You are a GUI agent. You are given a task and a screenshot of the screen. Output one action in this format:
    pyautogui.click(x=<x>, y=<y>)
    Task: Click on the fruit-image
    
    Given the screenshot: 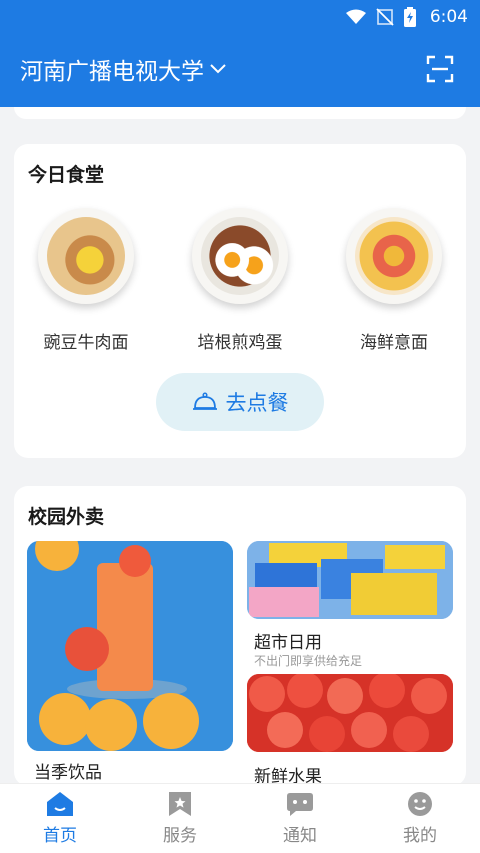 What is the action you would take?
    pyautogui.click(x=350, y=713)
    